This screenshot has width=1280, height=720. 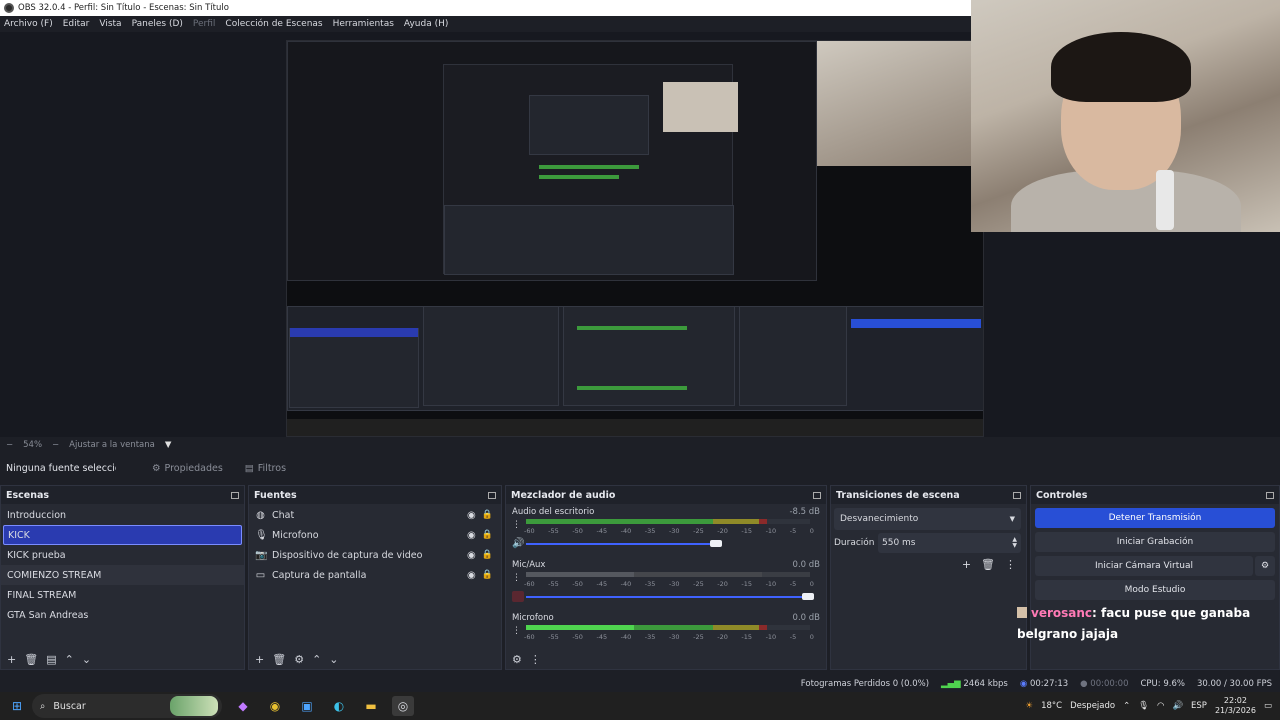 What do you see at coordinates (275, 706) in the screenshot?
I see `chrome-icon: ◉` at bounding box center [275, 706].